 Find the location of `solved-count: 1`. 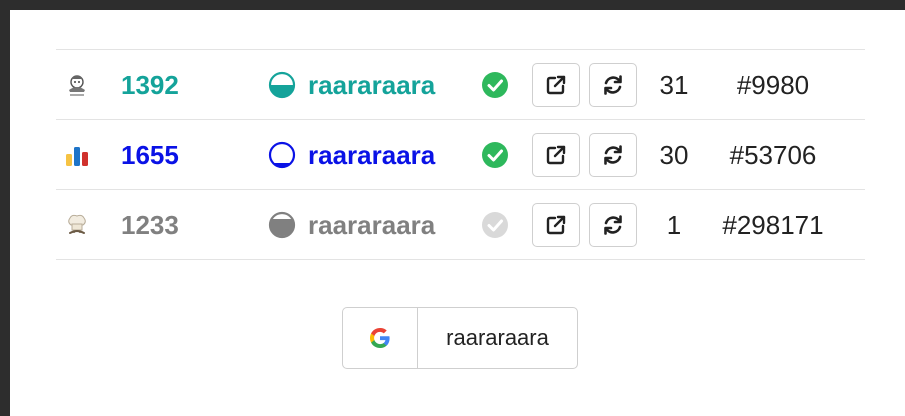

solved-count: 1 is located at coordinates (674, 225).